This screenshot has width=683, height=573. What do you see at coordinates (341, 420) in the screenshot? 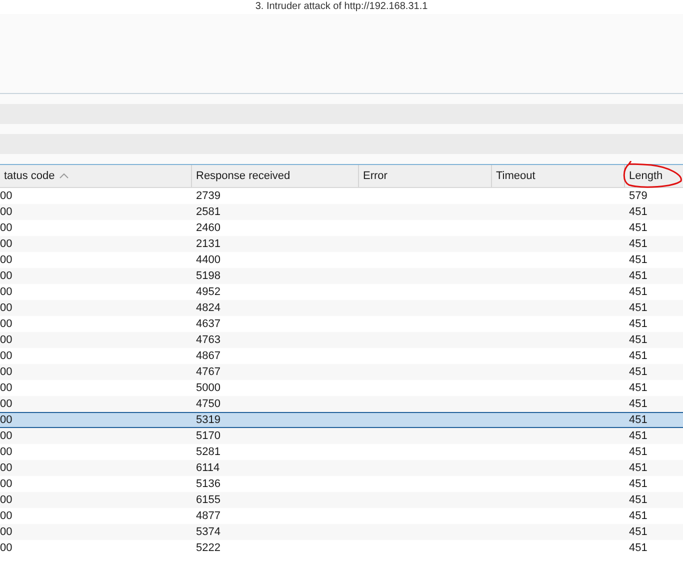
I see `table-row: 00 5319 451` at bounding box center [341, 420].